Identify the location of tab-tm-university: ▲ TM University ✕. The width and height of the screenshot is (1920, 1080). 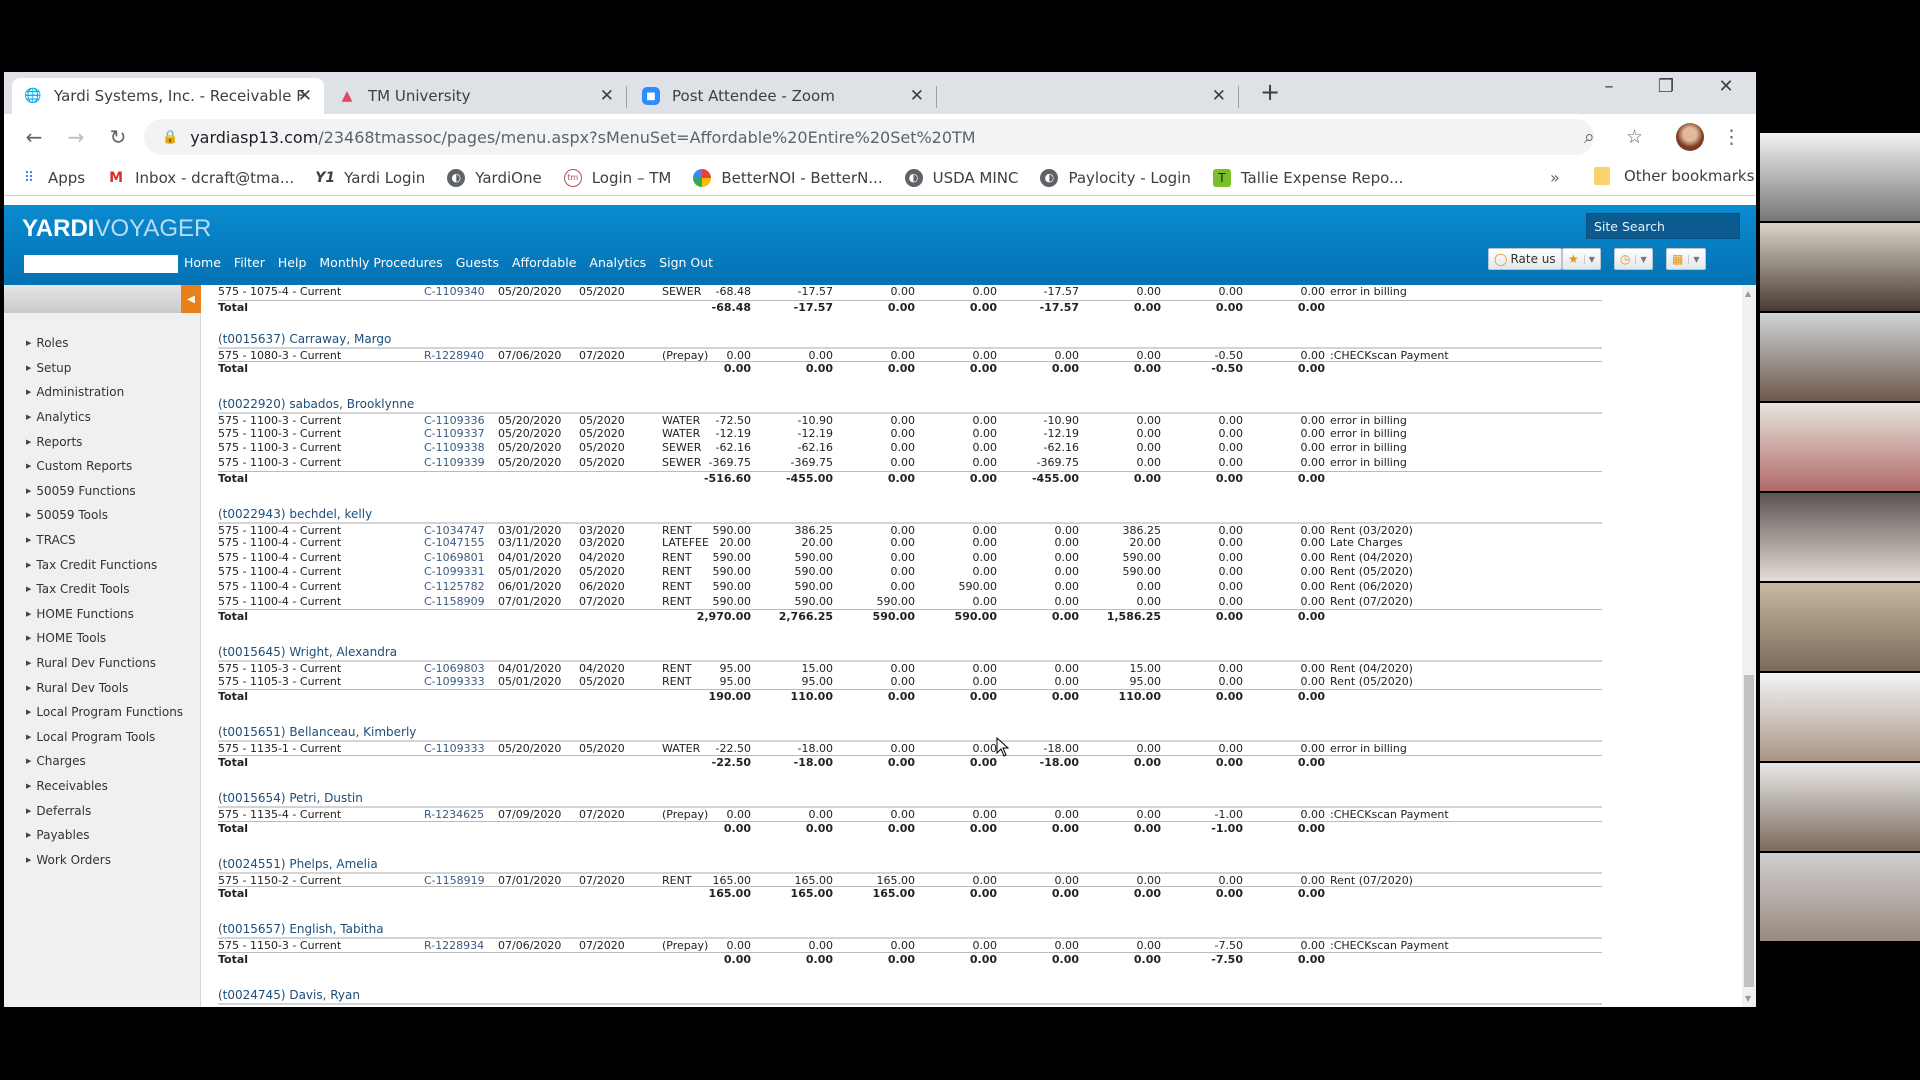
(476, 96).